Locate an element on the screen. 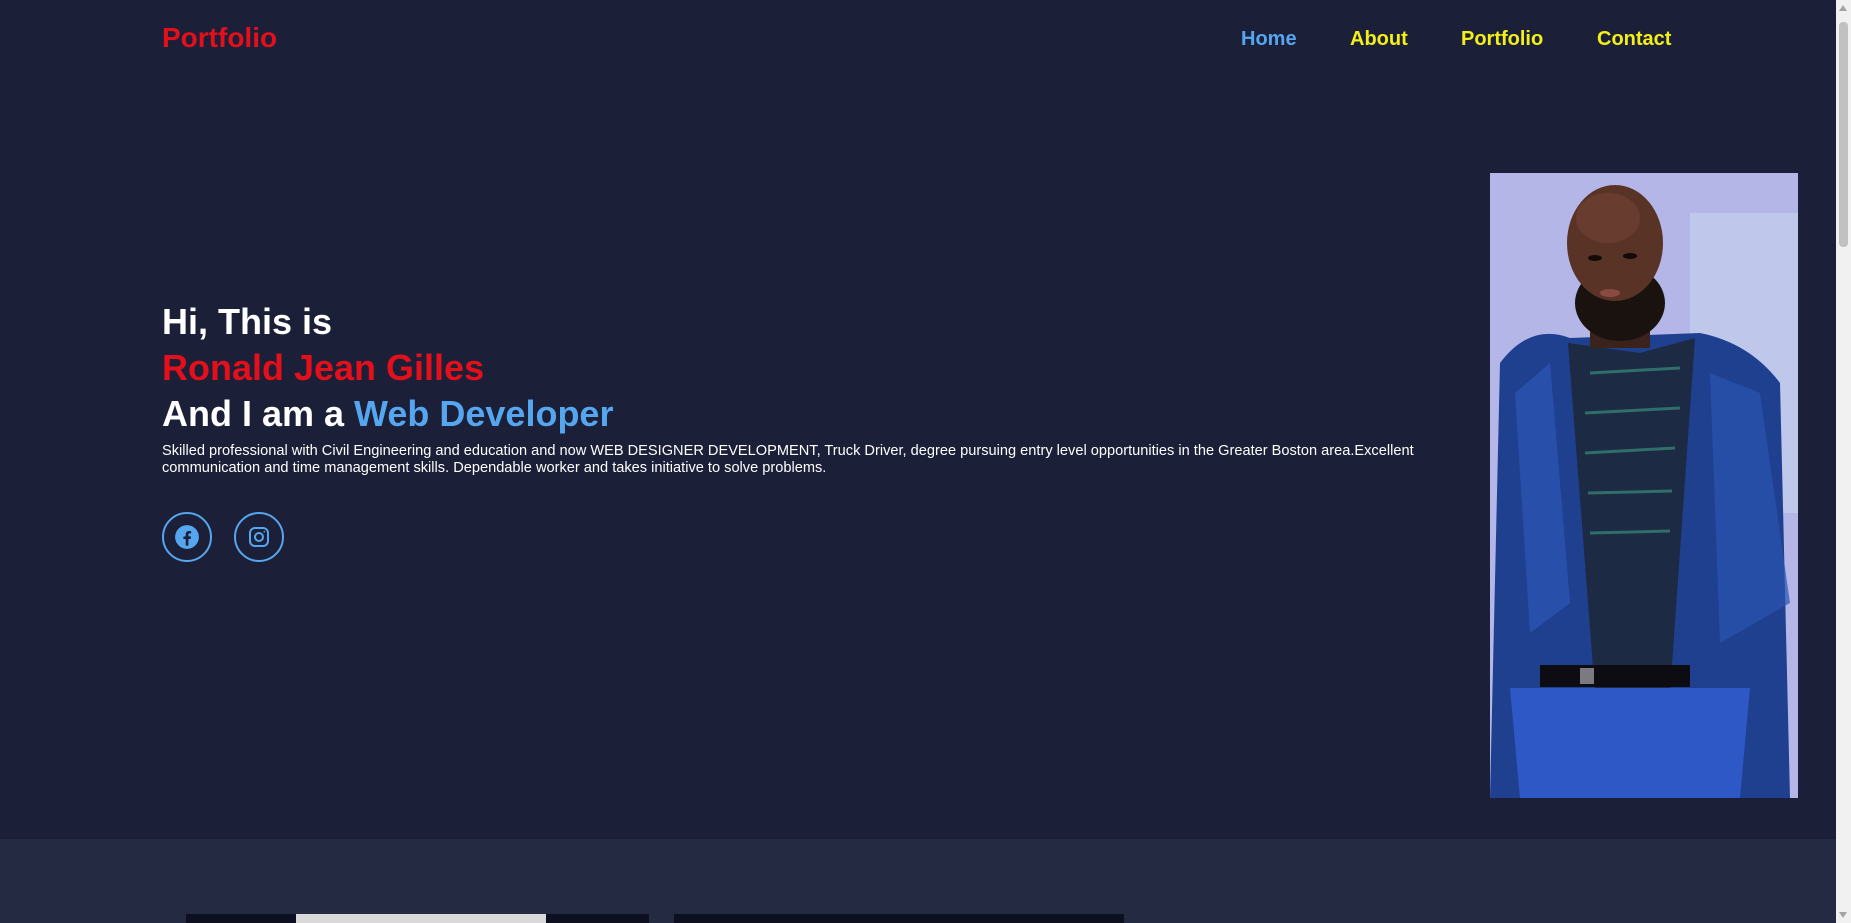  scroll-up-arrow-icon is located at coordinates (1843, 8).